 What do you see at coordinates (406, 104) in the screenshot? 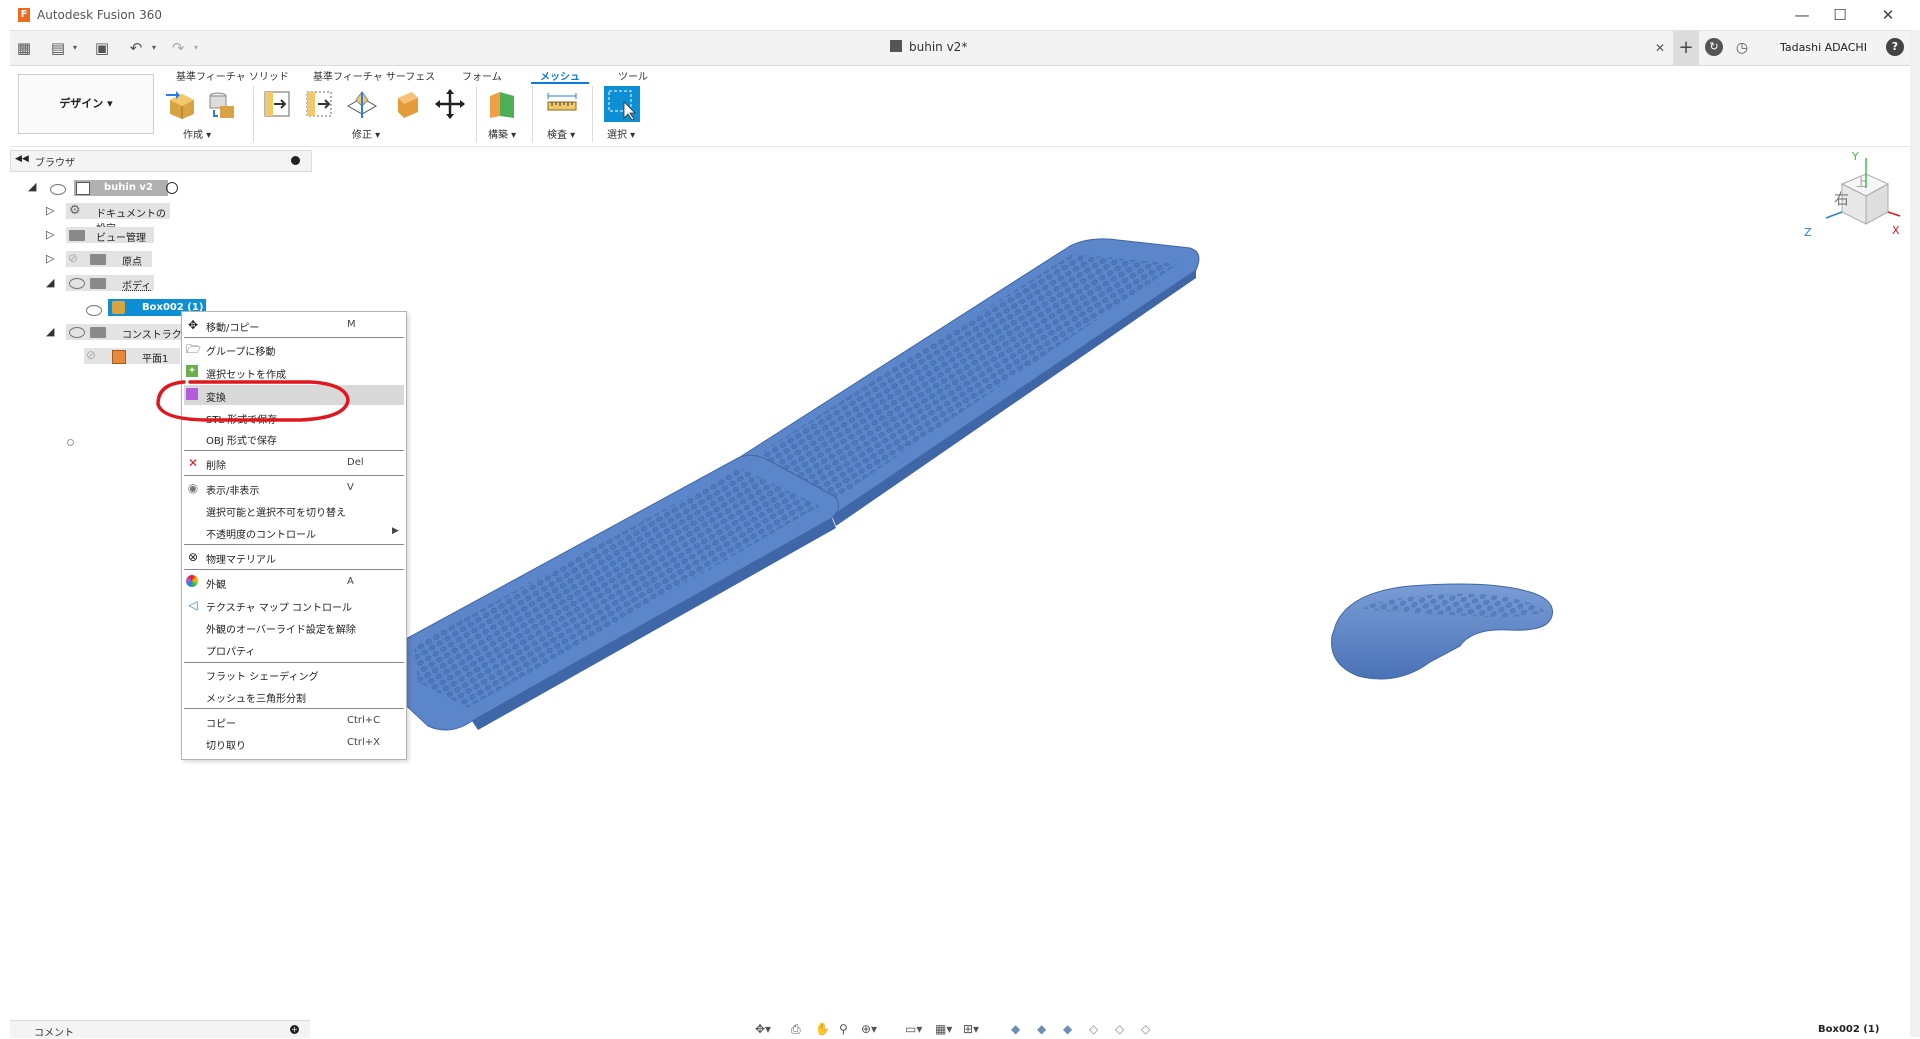
I see `make-closed-mesh-icon` at bounding box center [406, 104].